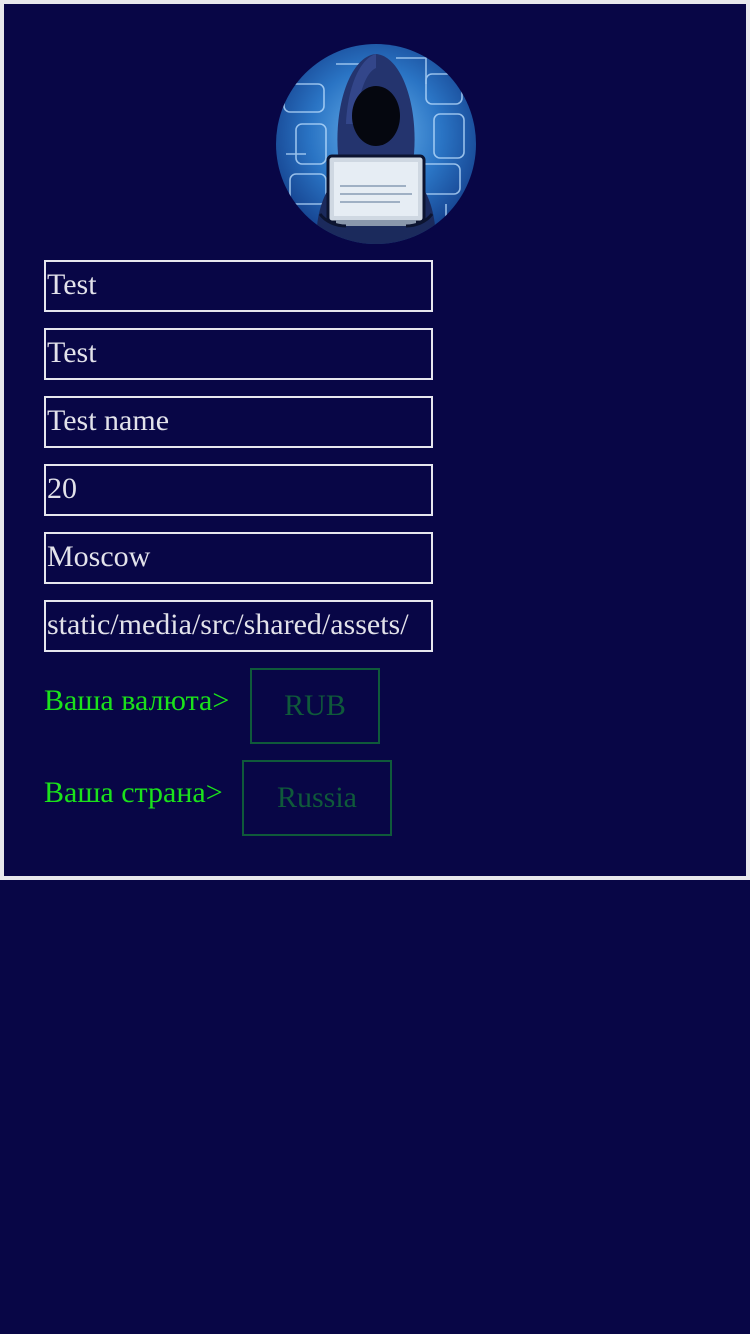  Describe the element at coordinates (133, 792) in the screenshot. I see `country-label: Ваша страна>` at that location.